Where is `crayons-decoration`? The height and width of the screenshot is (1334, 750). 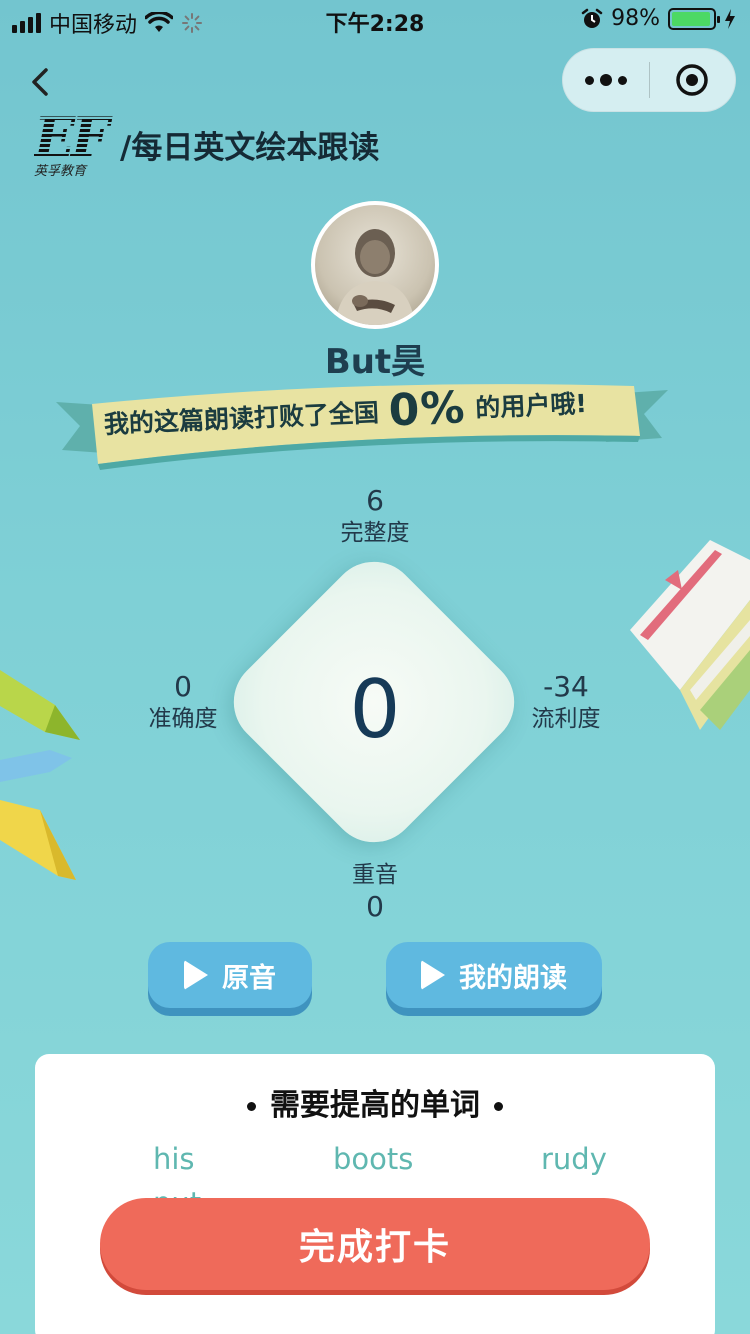
crayons-decoration is located at coordinates (40, 775).